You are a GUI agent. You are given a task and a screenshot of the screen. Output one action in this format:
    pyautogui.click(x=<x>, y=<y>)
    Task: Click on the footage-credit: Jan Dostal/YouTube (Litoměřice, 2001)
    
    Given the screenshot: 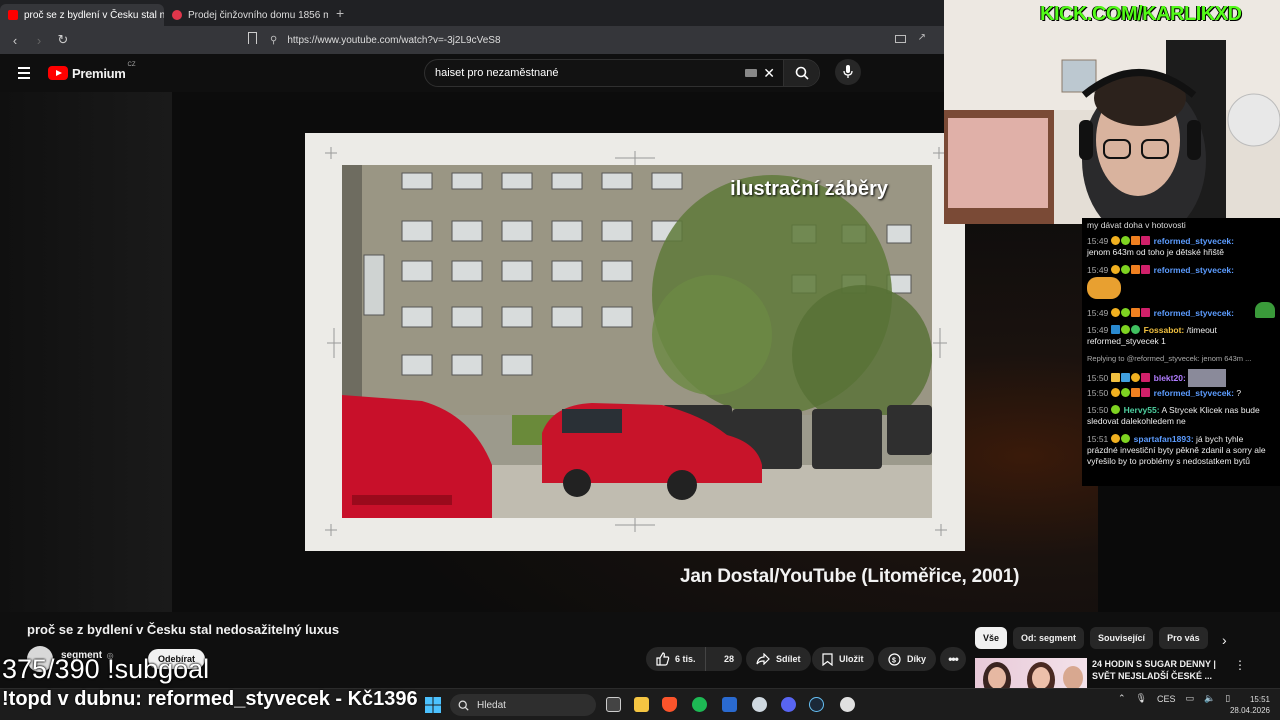 What is the action you would take?
    pyautogui.click(x=850, y=576)
    